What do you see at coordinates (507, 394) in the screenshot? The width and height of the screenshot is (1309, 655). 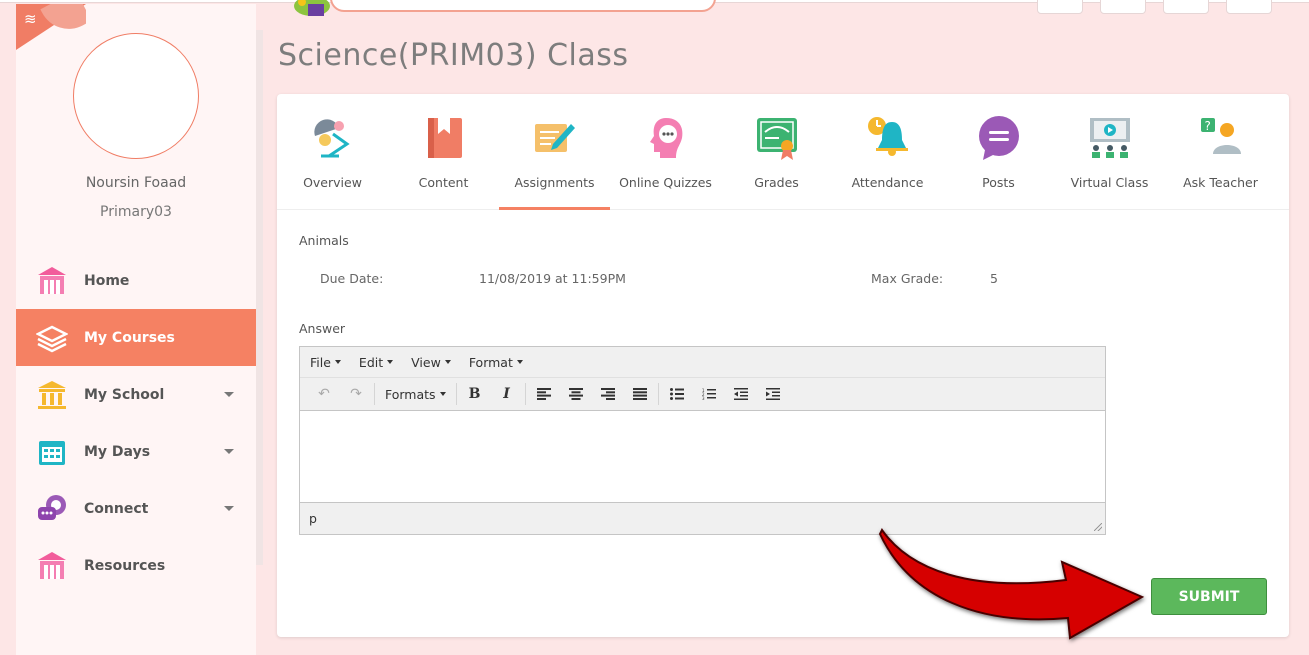 I see `italic-icon: I` at bounding box center [507, 394].